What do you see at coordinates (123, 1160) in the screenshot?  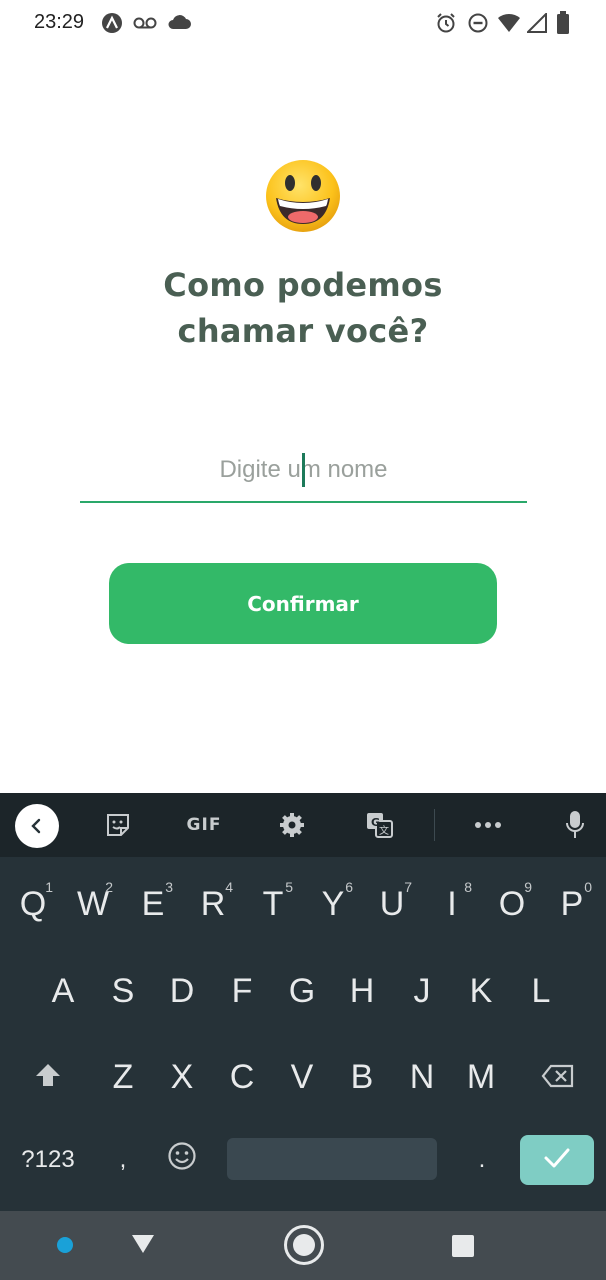 I see `comma-key: ,` at bounding box center [123, 1160].